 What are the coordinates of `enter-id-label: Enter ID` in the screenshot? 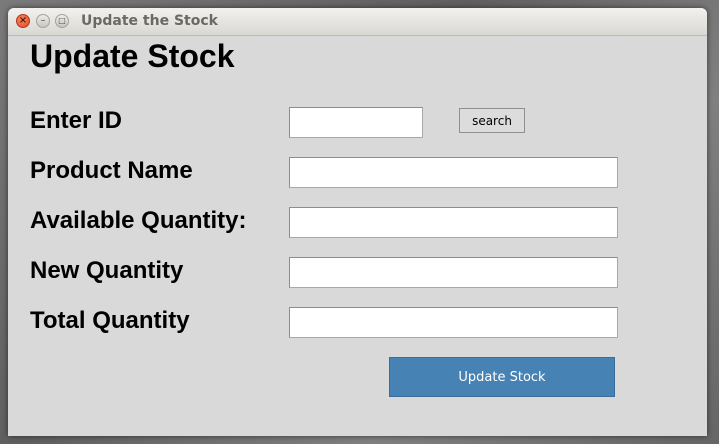 It's located at (76, 120).